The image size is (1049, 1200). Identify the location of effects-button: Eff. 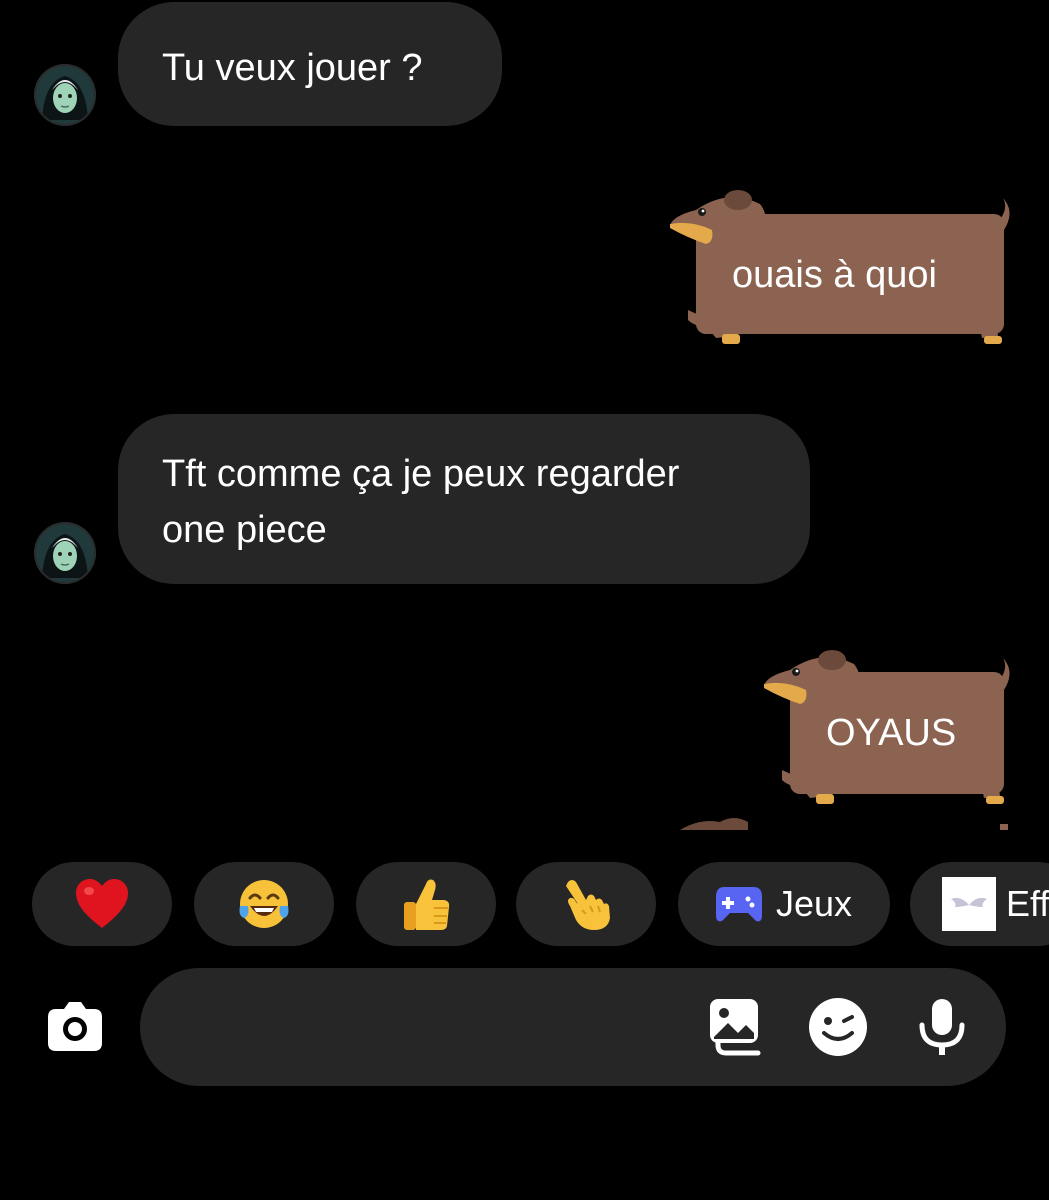
(979, 904).